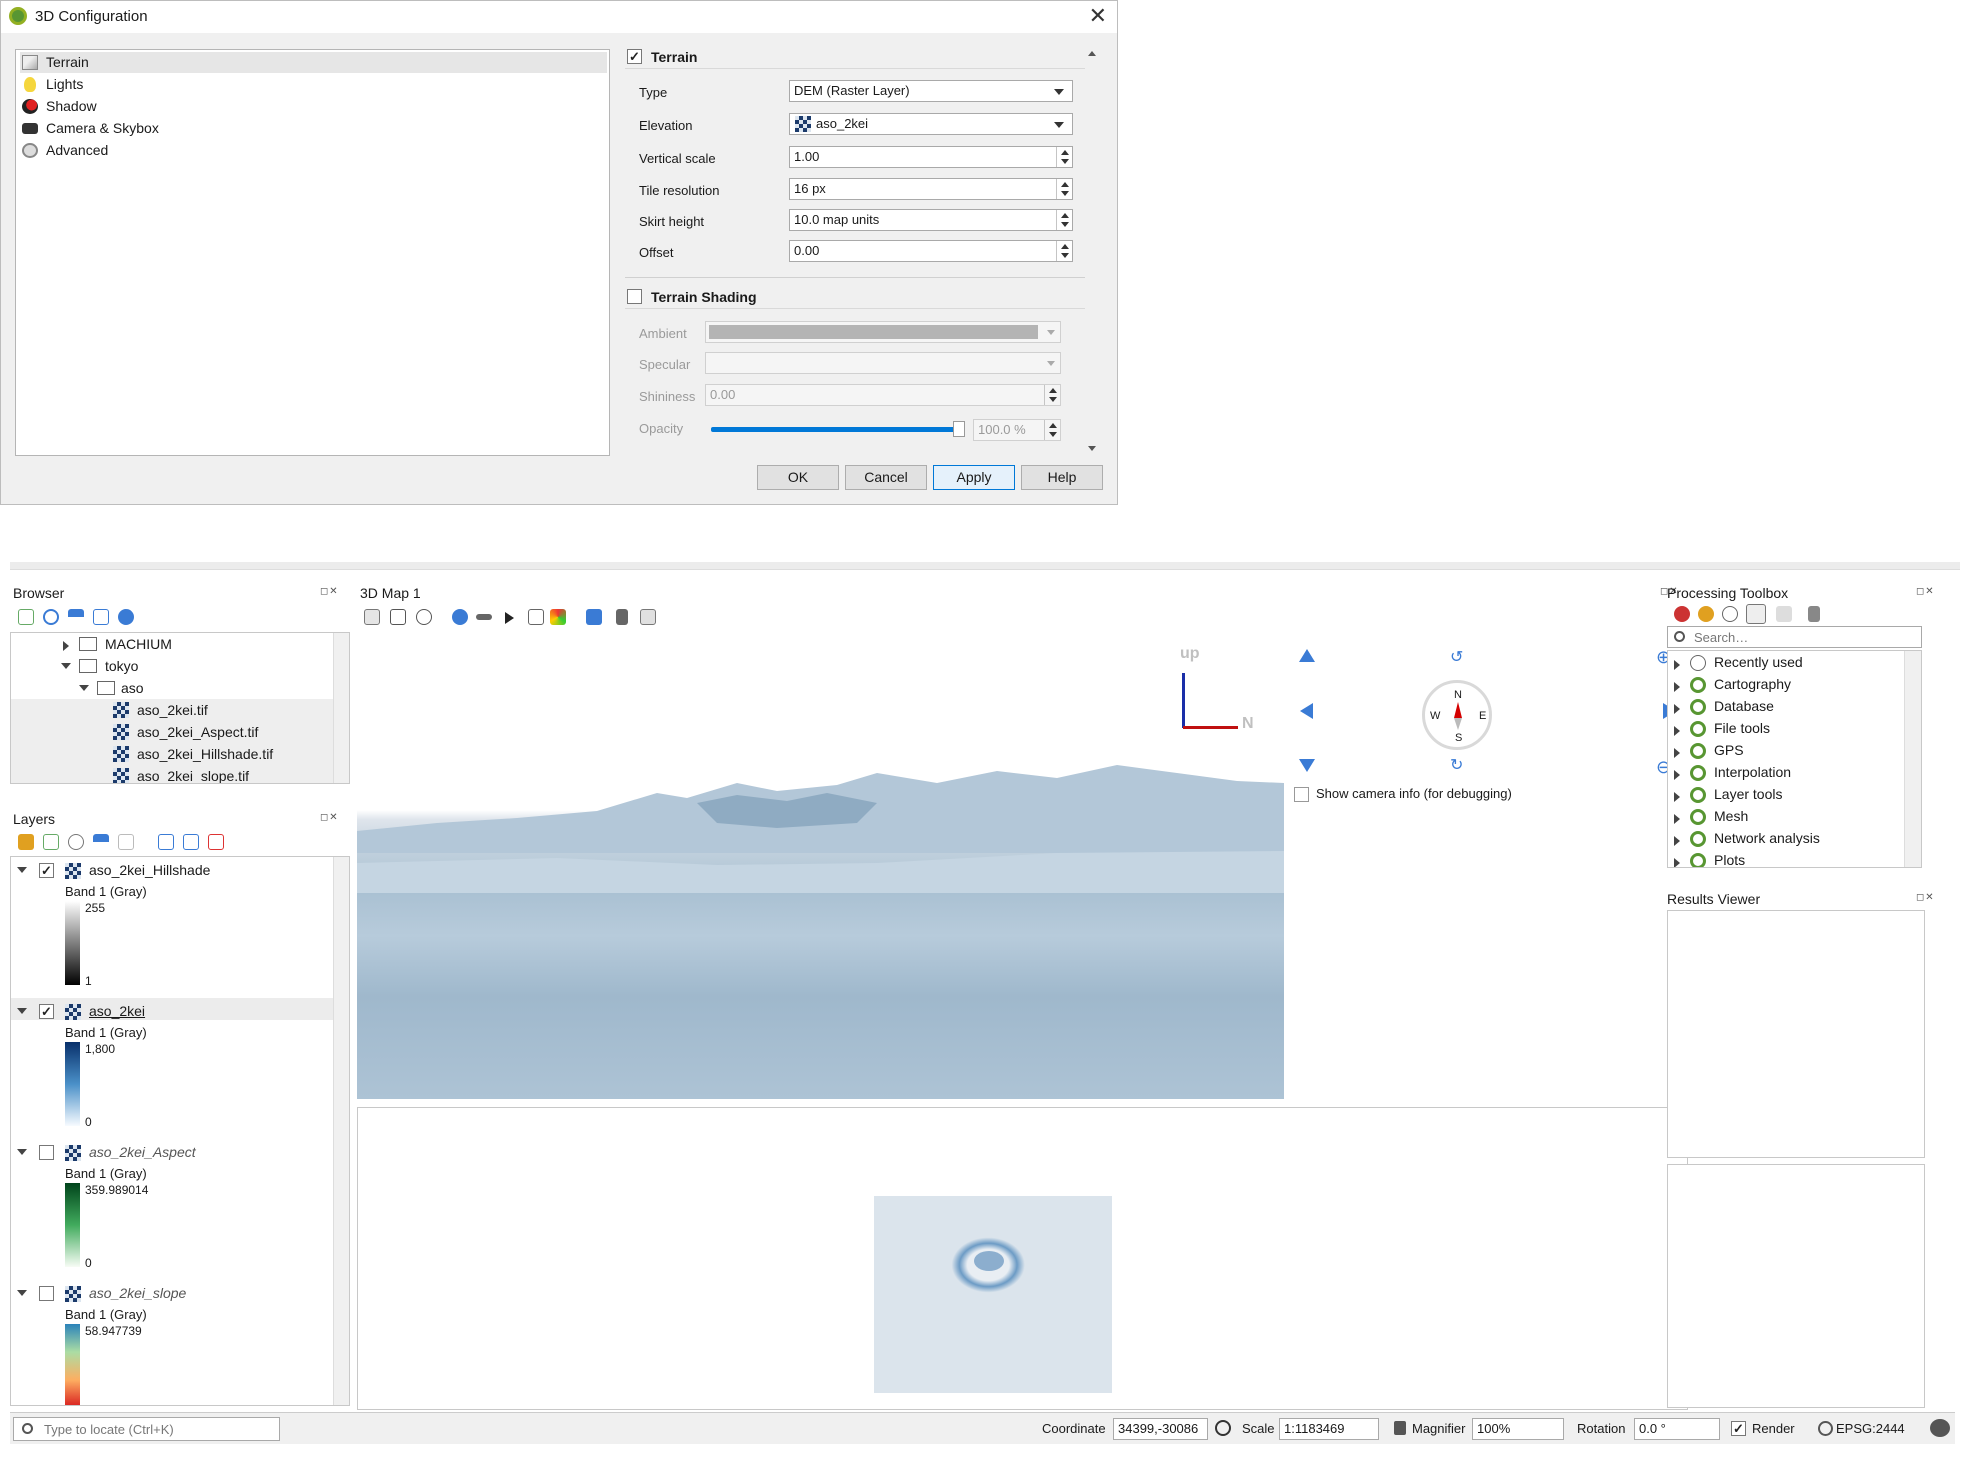 The width and height of the screenshot is (1970, 1484). Describe the element at coordinates (1677, 1429) in the screenshot. I see `rotation-spinbox: 0.0 °` at that location.